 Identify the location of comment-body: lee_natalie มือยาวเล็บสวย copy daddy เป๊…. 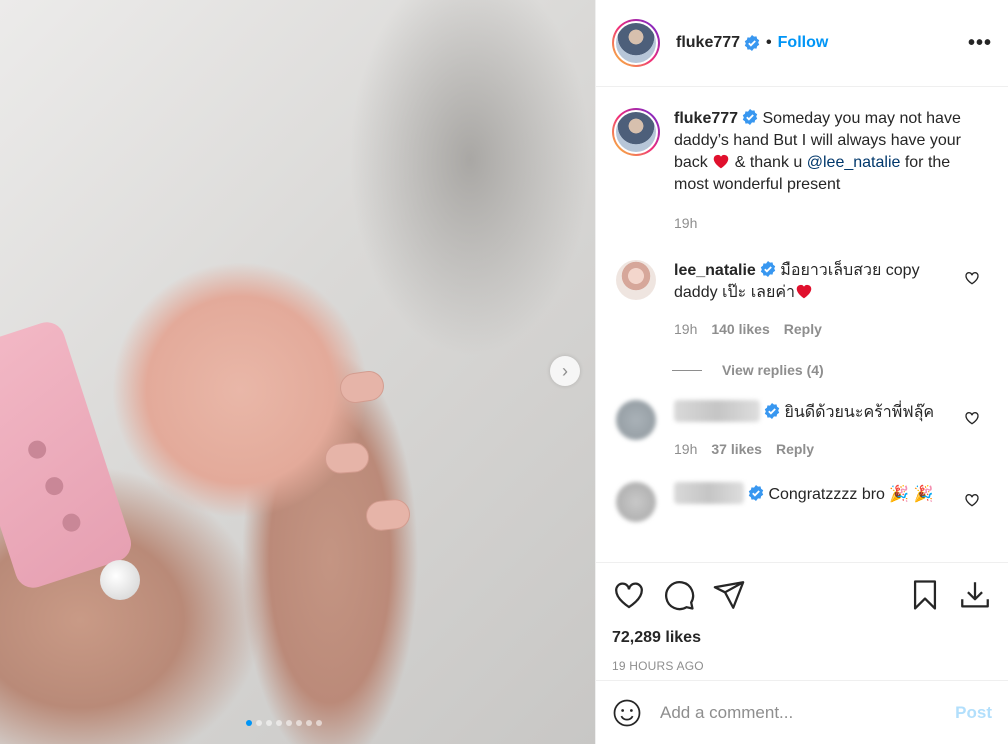
(814, 300).